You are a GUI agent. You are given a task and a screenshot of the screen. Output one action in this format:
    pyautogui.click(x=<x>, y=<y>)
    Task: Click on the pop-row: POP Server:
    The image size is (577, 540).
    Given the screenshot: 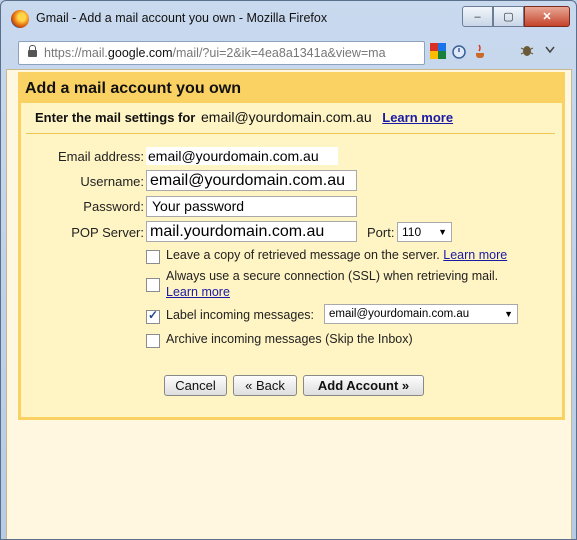 What is the action you would take?
    pyautogui.click(x=82, y=232)
    